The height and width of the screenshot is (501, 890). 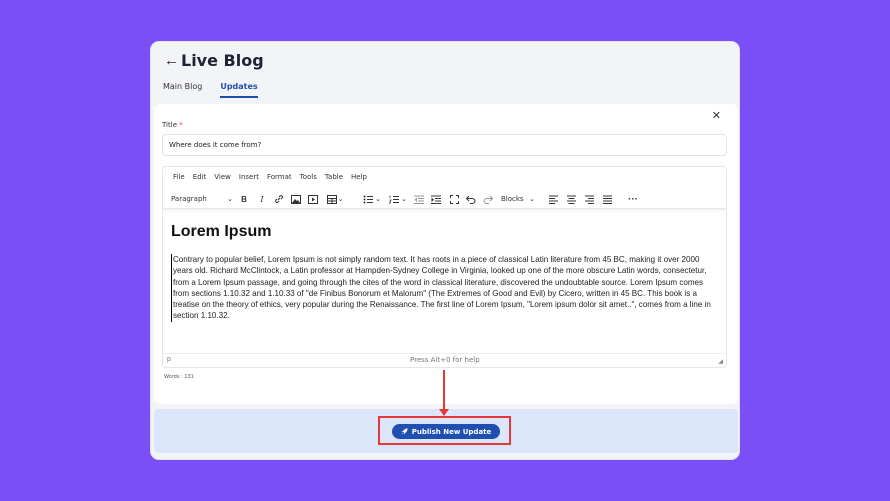 What do you see at coordinates (222, 177) in the screenshot?
I see `menu-view: View` at bounding box center [222, 177].